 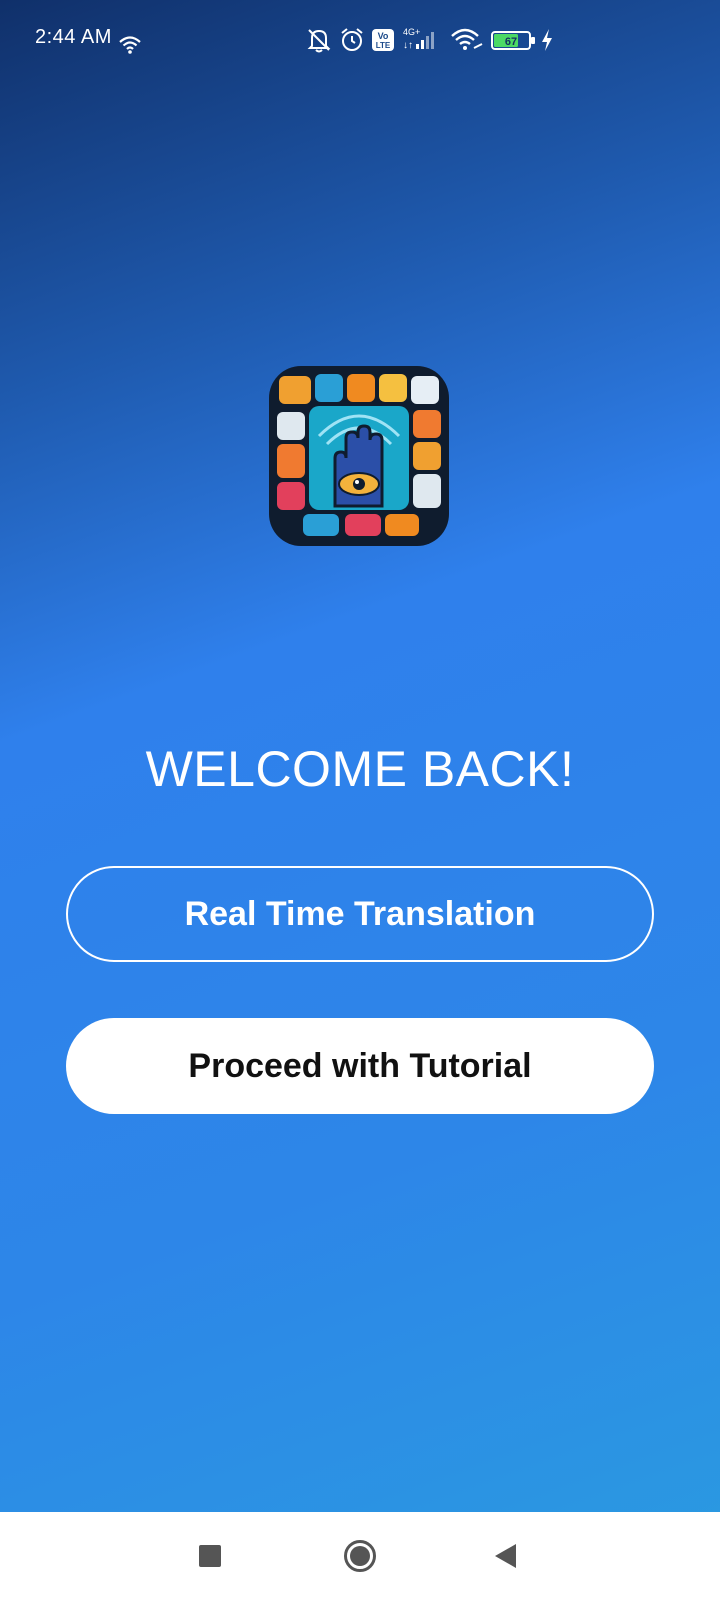 What do you see at coordinates (360, 769) in the screenshot?
I see `welcome-heading: WELCOME BACK!` at bounding box center [360, 769].